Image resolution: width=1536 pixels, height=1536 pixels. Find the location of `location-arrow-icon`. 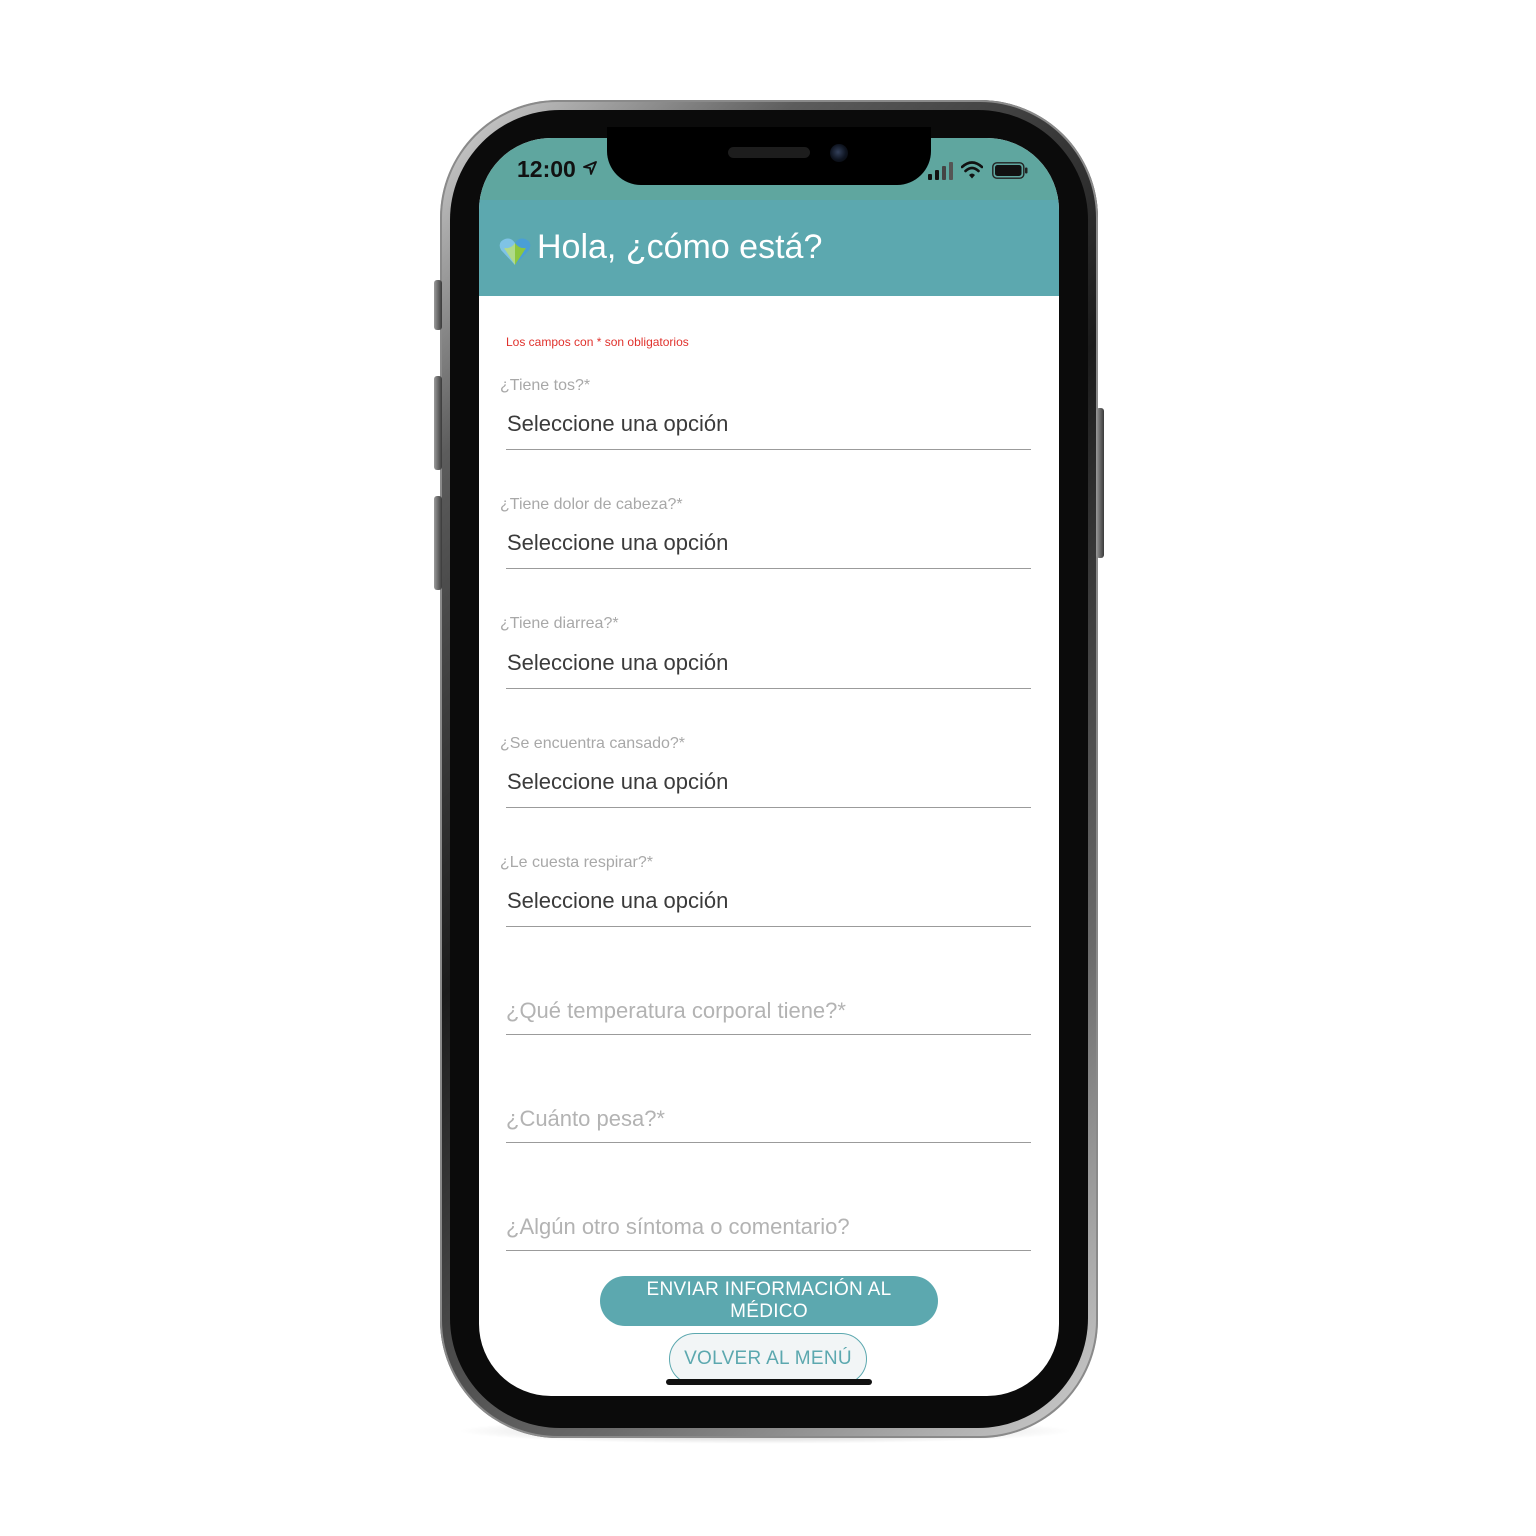

location-arrow-icon is located at coordinates (590, 168).